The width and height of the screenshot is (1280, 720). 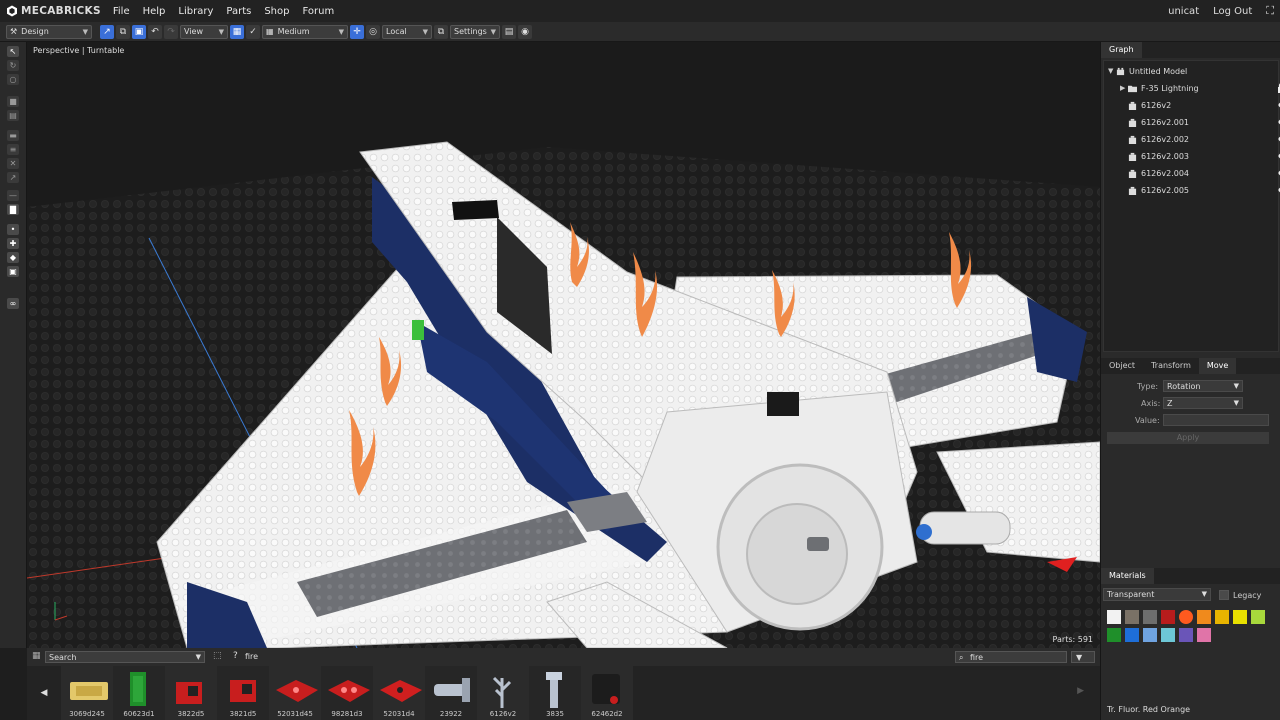 I want to click on viewport-camera-label: Perspective | Turntable, so click(x=78, y=50).